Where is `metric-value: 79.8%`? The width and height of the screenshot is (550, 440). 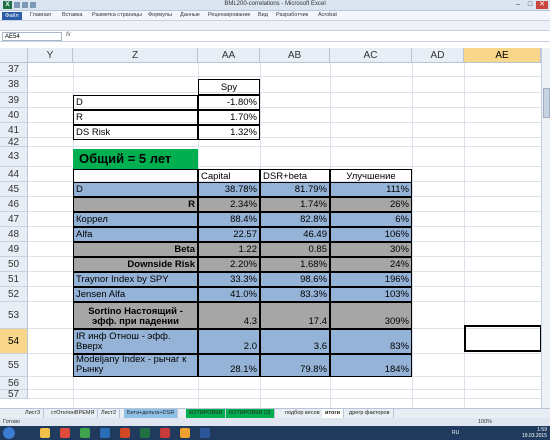
metric-value: 79.8% is located at coordinates (295, 365).